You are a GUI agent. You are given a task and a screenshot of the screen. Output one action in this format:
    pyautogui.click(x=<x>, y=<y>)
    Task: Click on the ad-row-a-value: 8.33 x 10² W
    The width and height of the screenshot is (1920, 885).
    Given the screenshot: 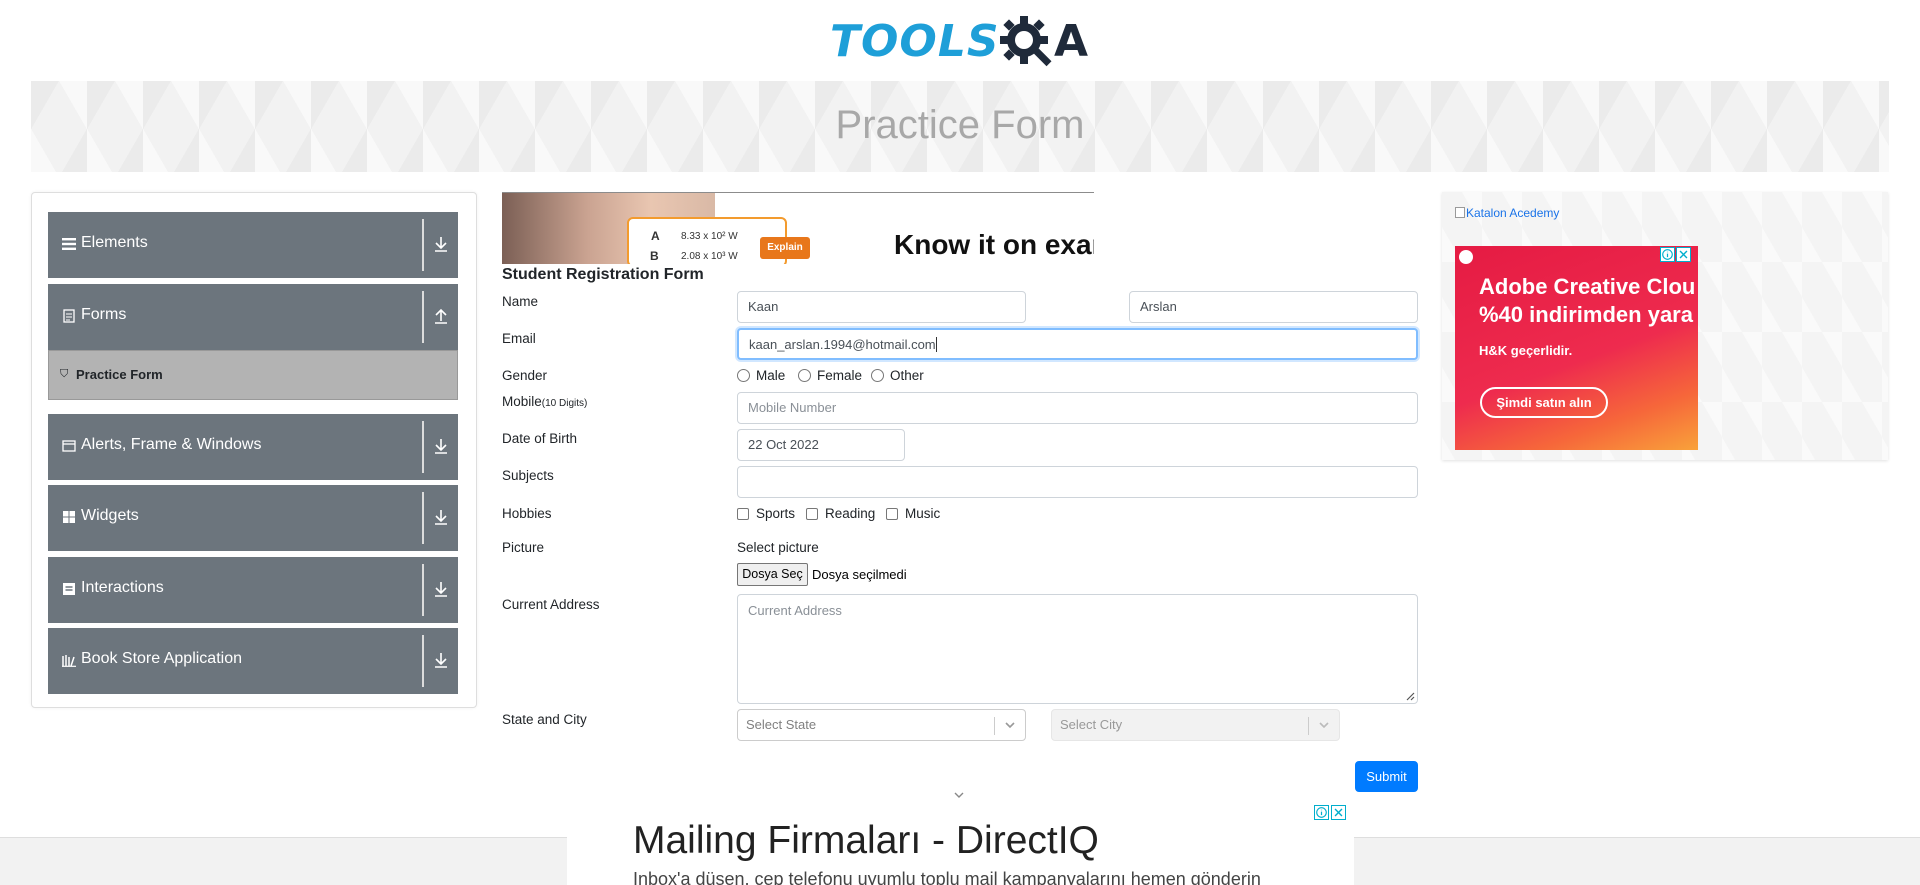 What is the action you would take?
    pyautogui.click(x=709, y=236)
    